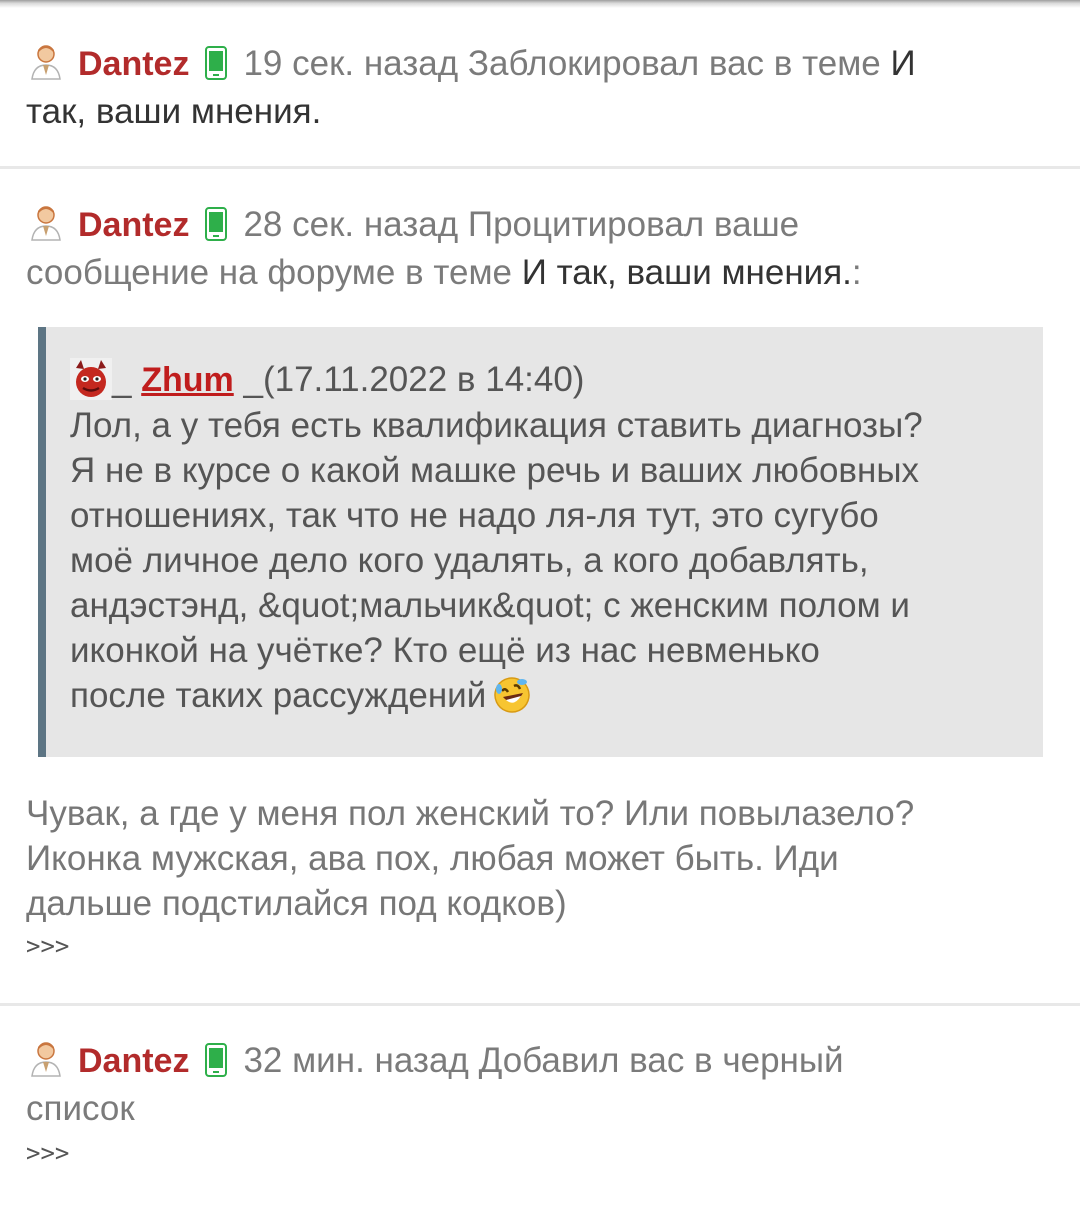  What do you see at coordinates (856, 272) in the screenshot?
I see `topic-suffix: :` at bounding box center [856, 272].